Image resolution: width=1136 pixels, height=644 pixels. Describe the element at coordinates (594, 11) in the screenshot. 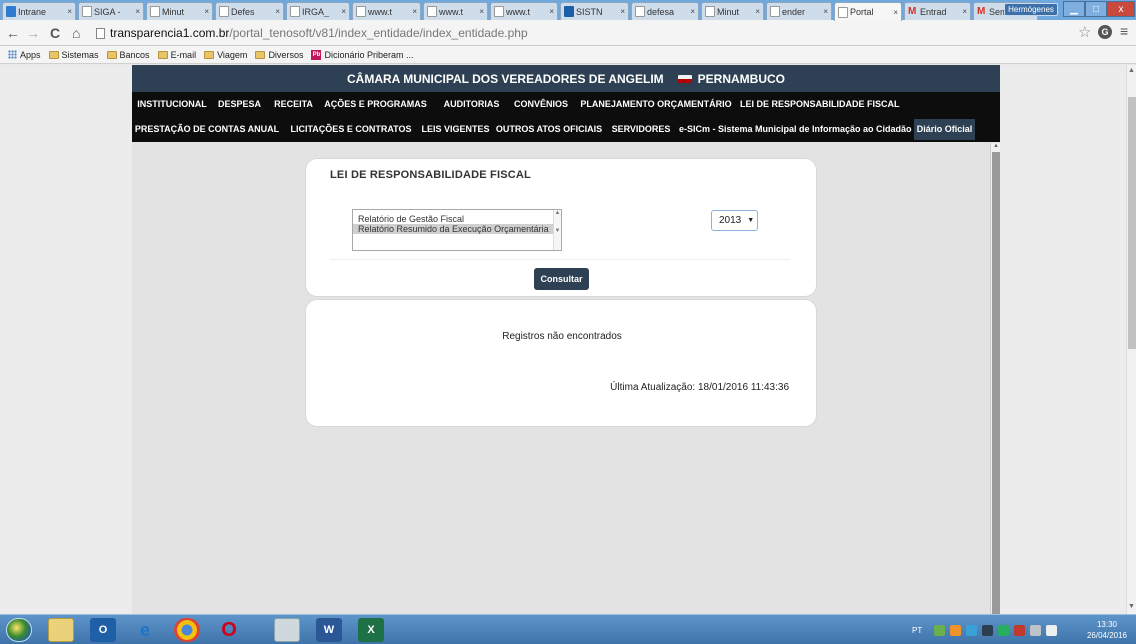

I see `browser-tab: SISTN ×` at that location.